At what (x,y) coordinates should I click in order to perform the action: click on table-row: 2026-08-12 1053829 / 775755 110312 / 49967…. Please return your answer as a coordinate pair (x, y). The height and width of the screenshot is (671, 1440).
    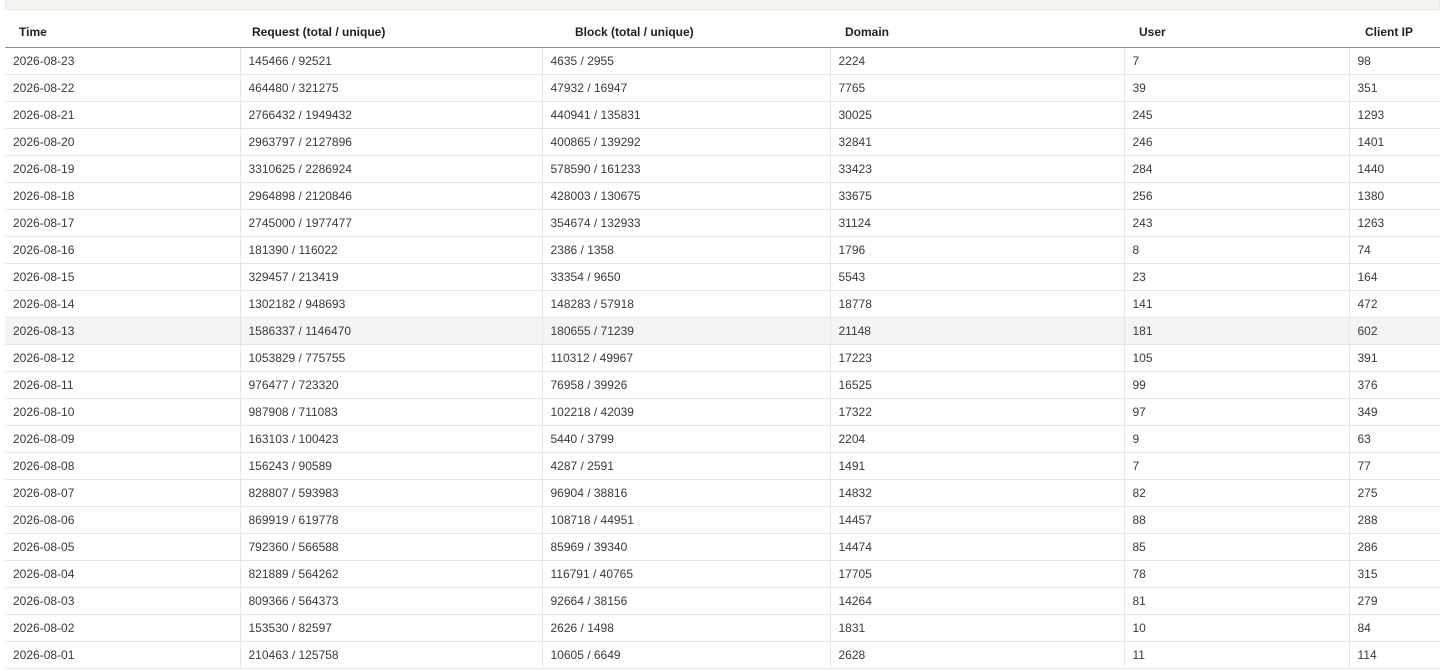
    Looking at the image, I should click on (722, 358).